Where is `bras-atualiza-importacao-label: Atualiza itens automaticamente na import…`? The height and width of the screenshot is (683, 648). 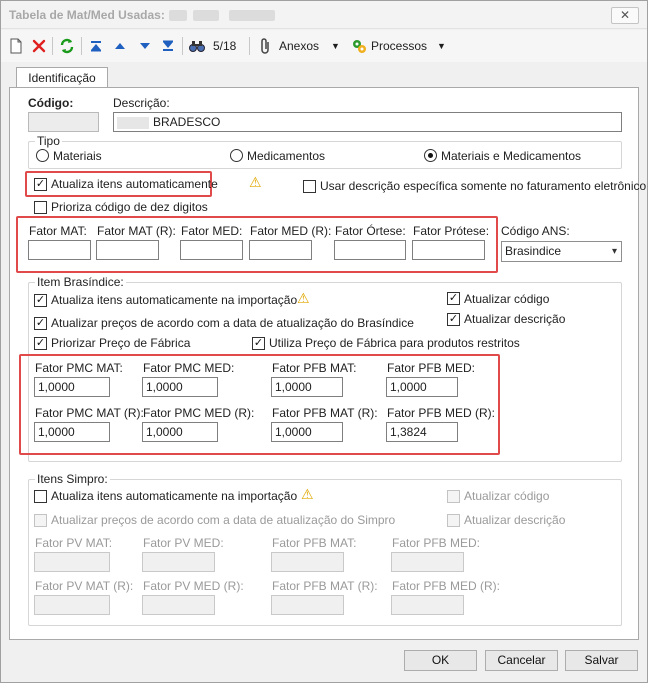 bras-atualiza-importacao-label: Atualiza itens automaticamente na import… is located at coordinates (174, 300).